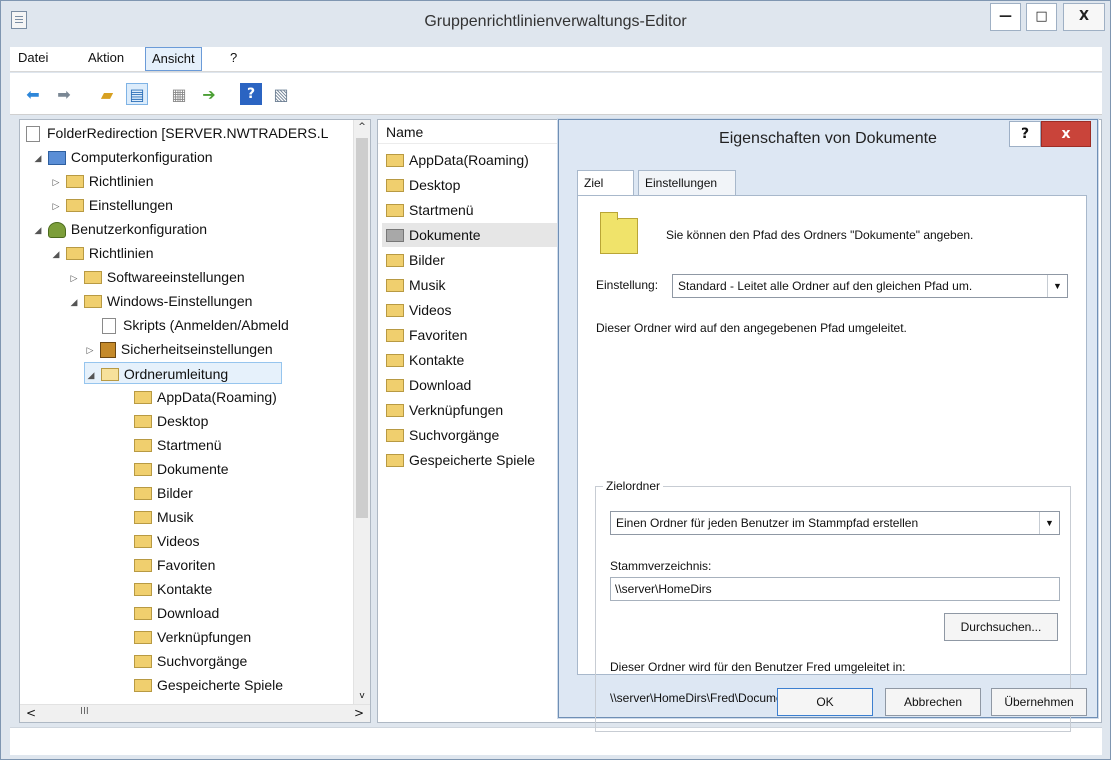  I want to click on scroll-right-icon: >, so click(359, 713).